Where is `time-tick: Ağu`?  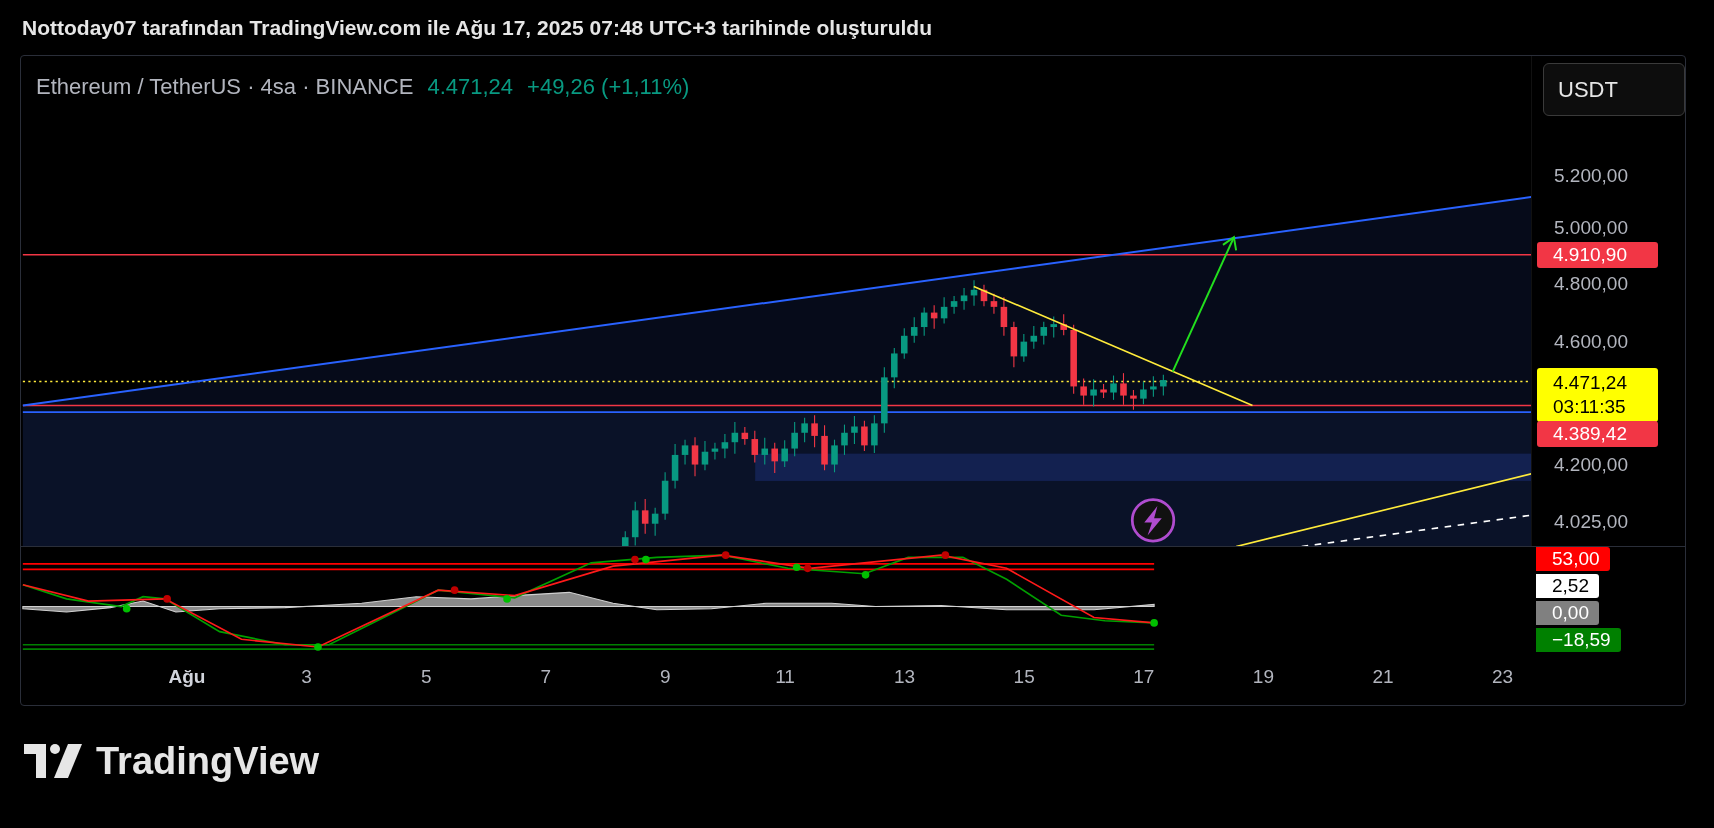
time-tick: Ağu is located at coordinates (187, 677).